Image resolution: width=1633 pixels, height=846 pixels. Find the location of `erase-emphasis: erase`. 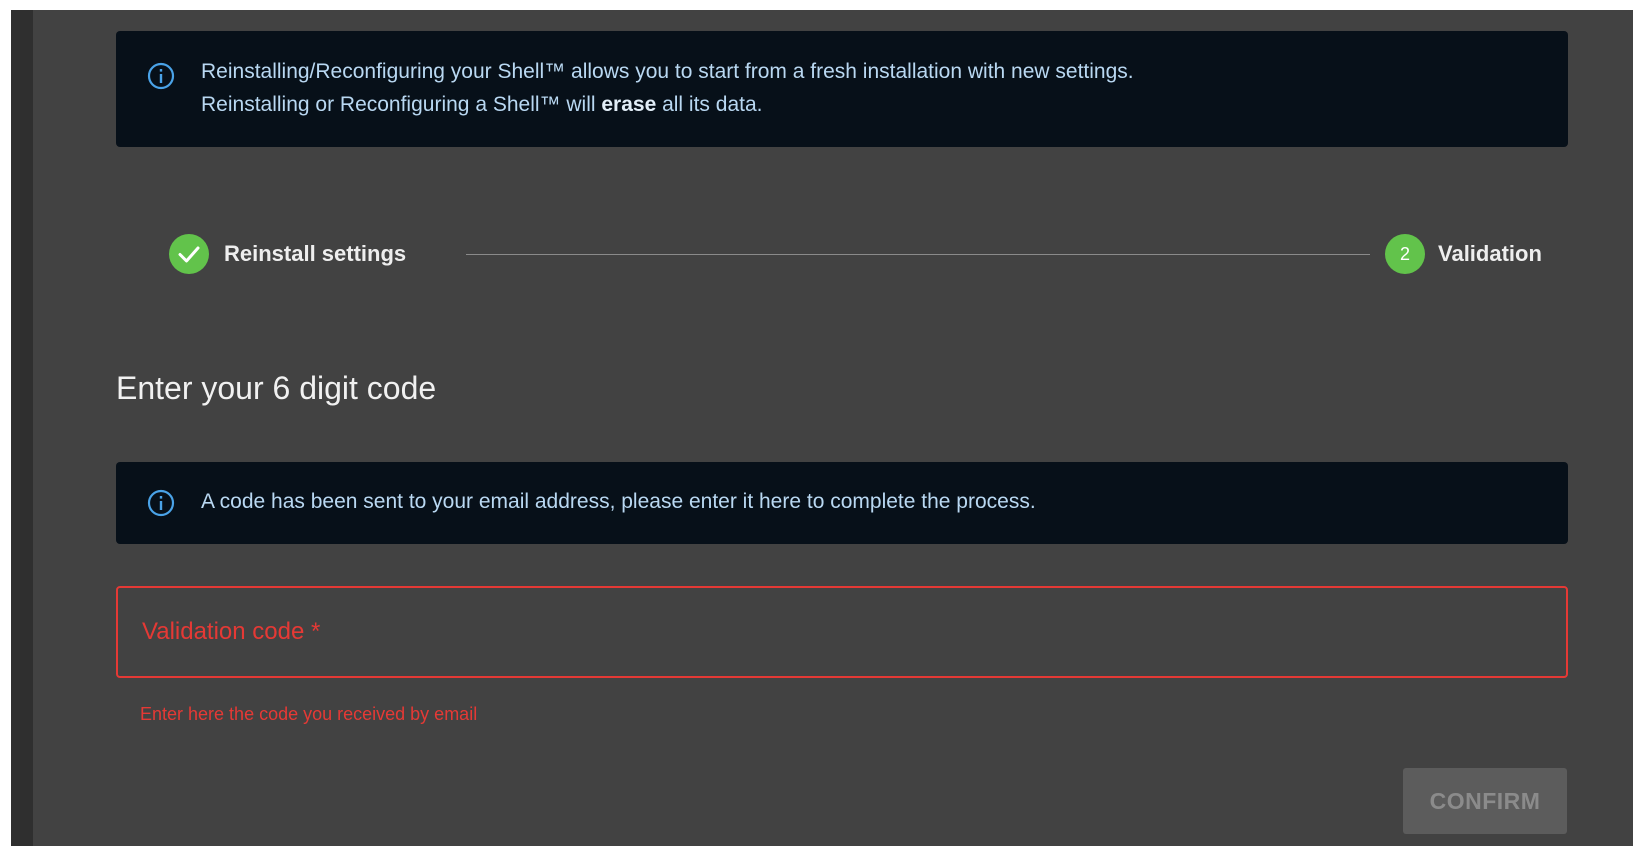

erase-emphasis: erase is located at coordinates (629, 104).